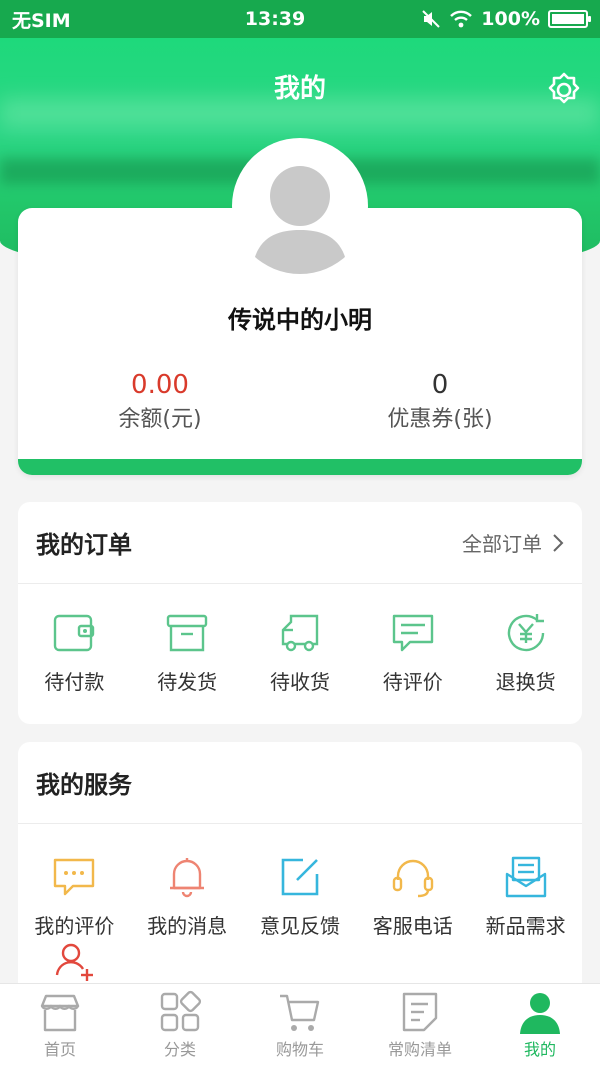 The height and width of the screenshot is (1067, 600). What do you see at coordinates (41, 20) in the screenshot?
I see `carrier-label: 无SIM` at bounding box center [41, 20].